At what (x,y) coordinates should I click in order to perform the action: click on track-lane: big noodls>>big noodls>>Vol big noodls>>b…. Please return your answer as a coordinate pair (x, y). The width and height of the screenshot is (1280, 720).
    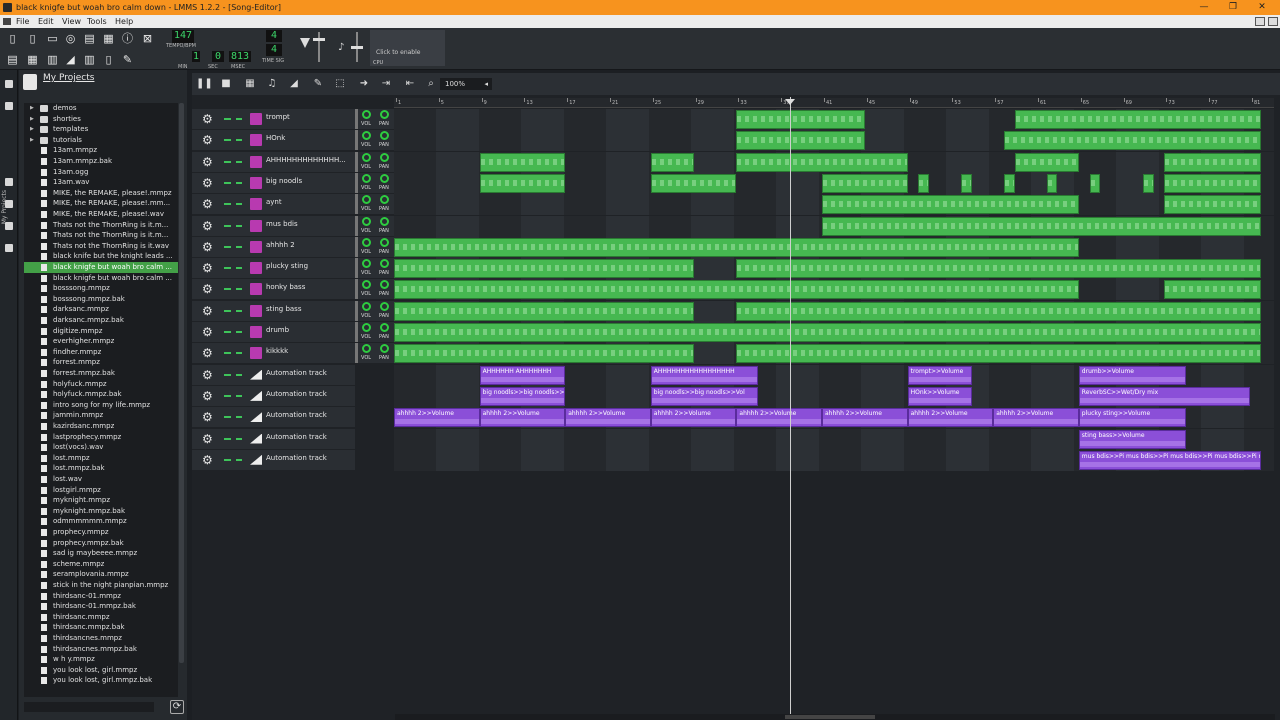
    Looking at the image, I should click on (834, 396).